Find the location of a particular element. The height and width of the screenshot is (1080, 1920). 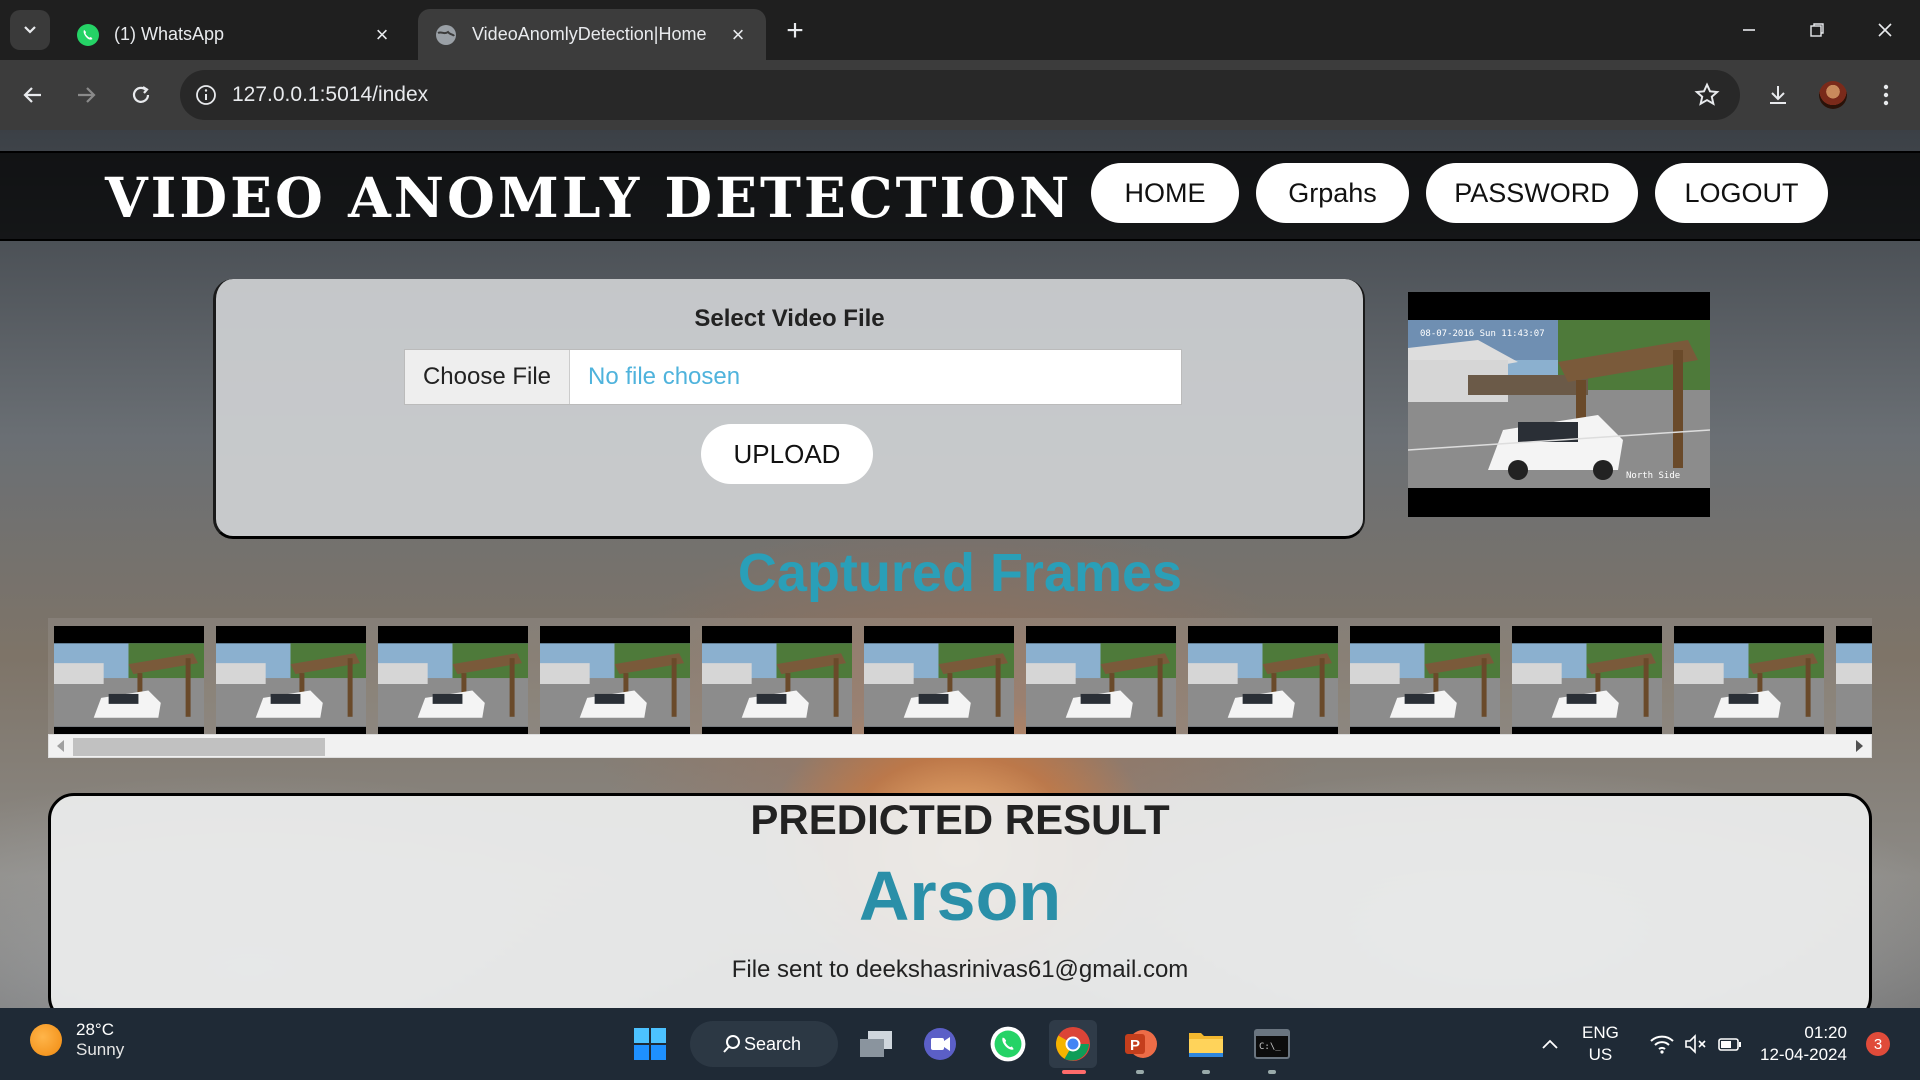

address-bar: 127.0.0.1:5014/index is located at coordinates (960, 95).